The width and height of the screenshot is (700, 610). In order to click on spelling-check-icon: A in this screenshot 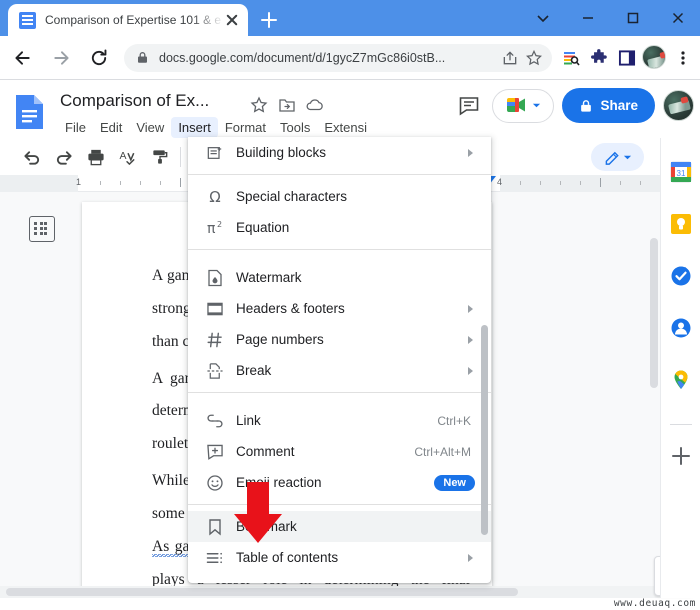, I will do `click(128, 157)`.